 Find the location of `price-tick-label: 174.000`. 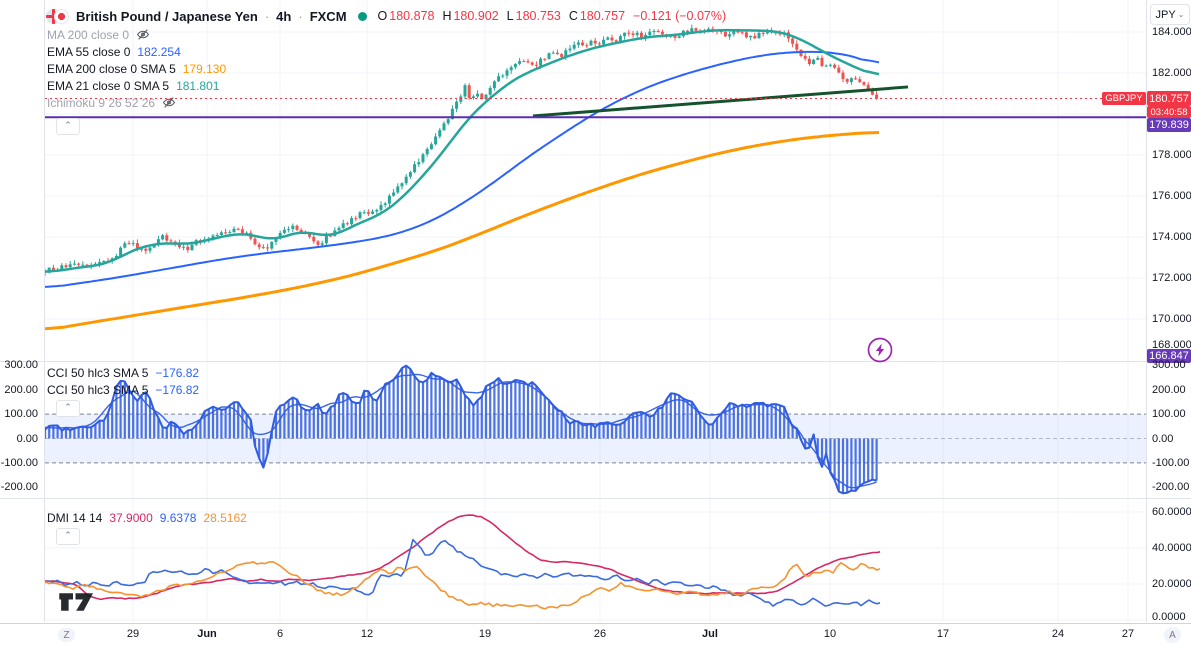

price-tick-label: 174.000 is located at coordinates (1171, 237).